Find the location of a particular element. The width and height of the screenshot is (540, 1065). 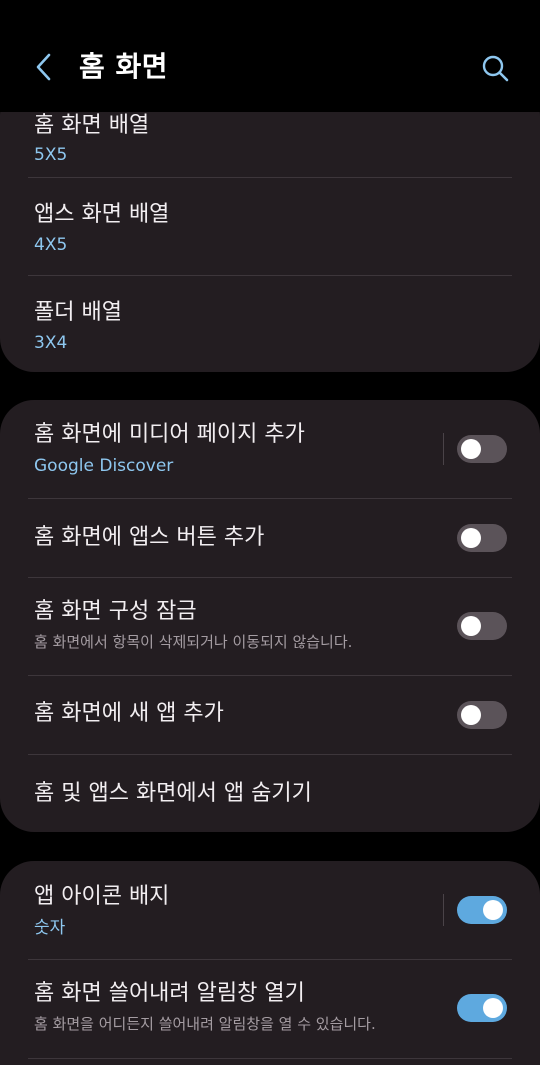

lock-layout-toggle is located at coordinates (482, 626).